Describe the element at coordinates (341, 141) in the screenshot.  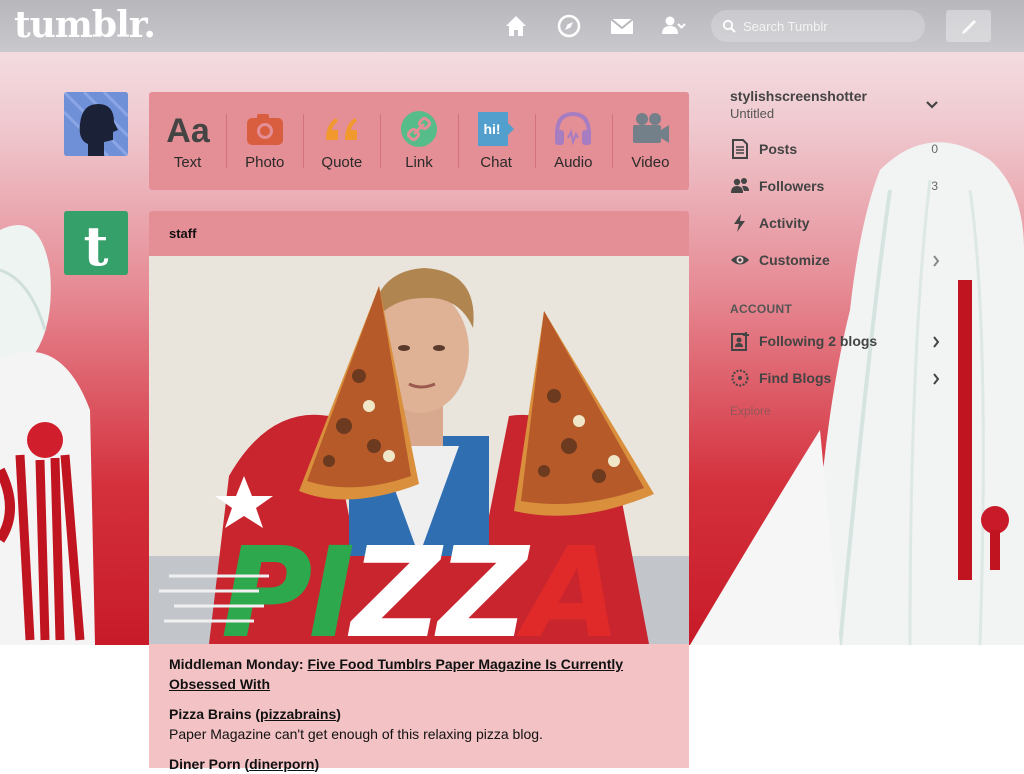
I see `post-type-quote-button: Quote` at that location.